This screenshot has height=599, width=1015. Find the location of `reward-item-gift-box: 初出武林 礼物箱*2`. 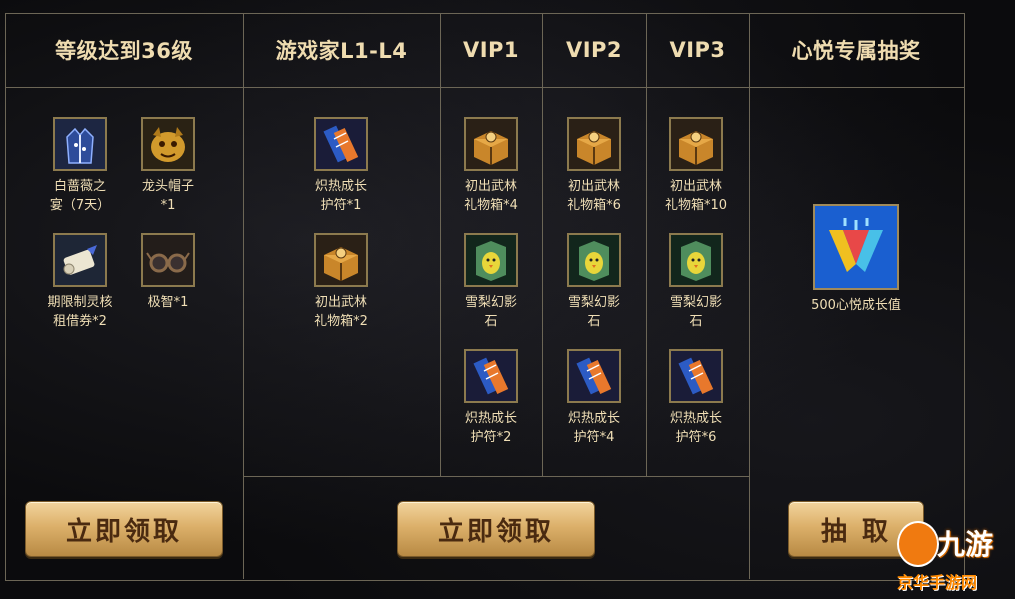

reward-item-gift-box: 初出武林 礼物箱*2 is located at coordinates (341, 282).